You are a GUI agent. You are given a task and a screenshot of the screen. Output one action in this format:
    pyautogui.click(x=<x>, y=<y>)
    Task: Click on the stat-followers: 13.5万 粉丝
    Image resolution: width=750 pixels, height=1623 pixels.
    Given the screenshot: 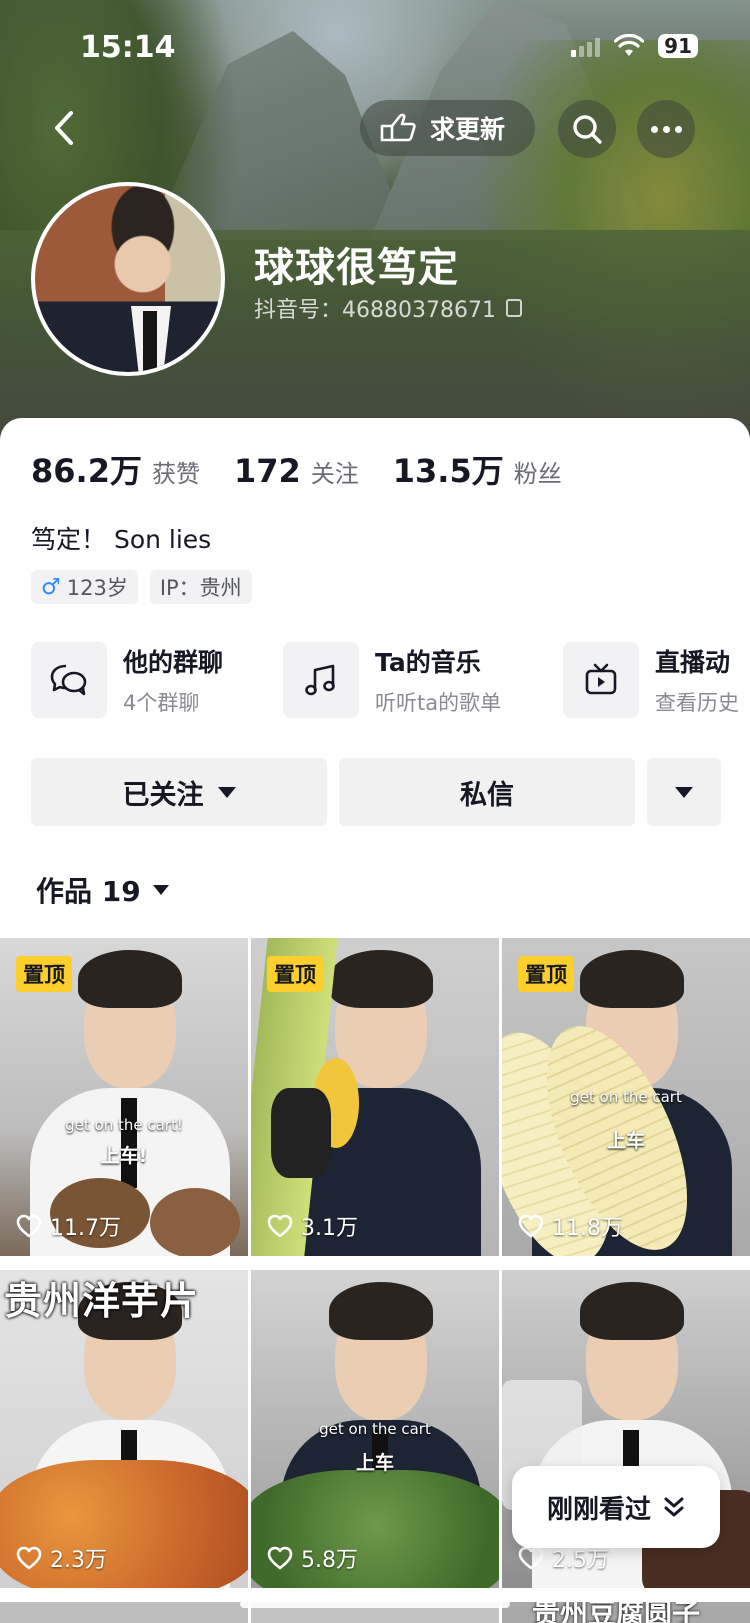 What is the action you would take?
    pyautogui.click(x=477, y=469)
    